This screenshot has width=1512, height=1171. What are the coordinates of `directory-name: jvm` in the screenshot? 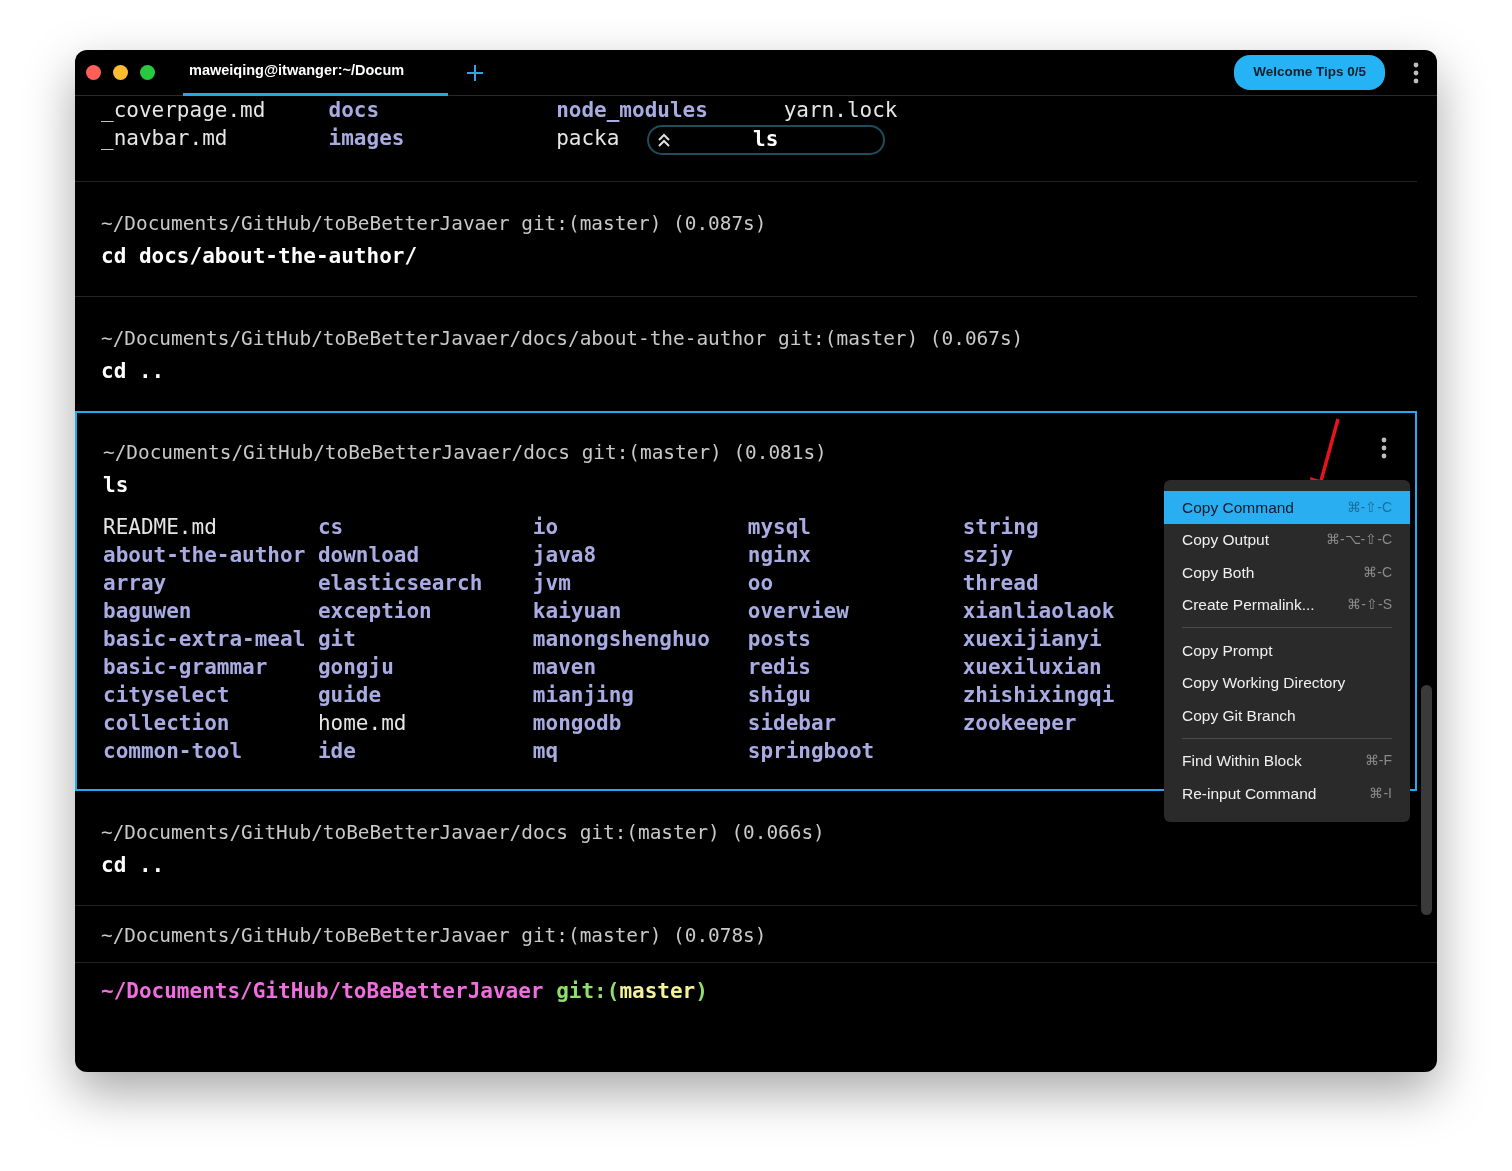 It's located at (551, 583).